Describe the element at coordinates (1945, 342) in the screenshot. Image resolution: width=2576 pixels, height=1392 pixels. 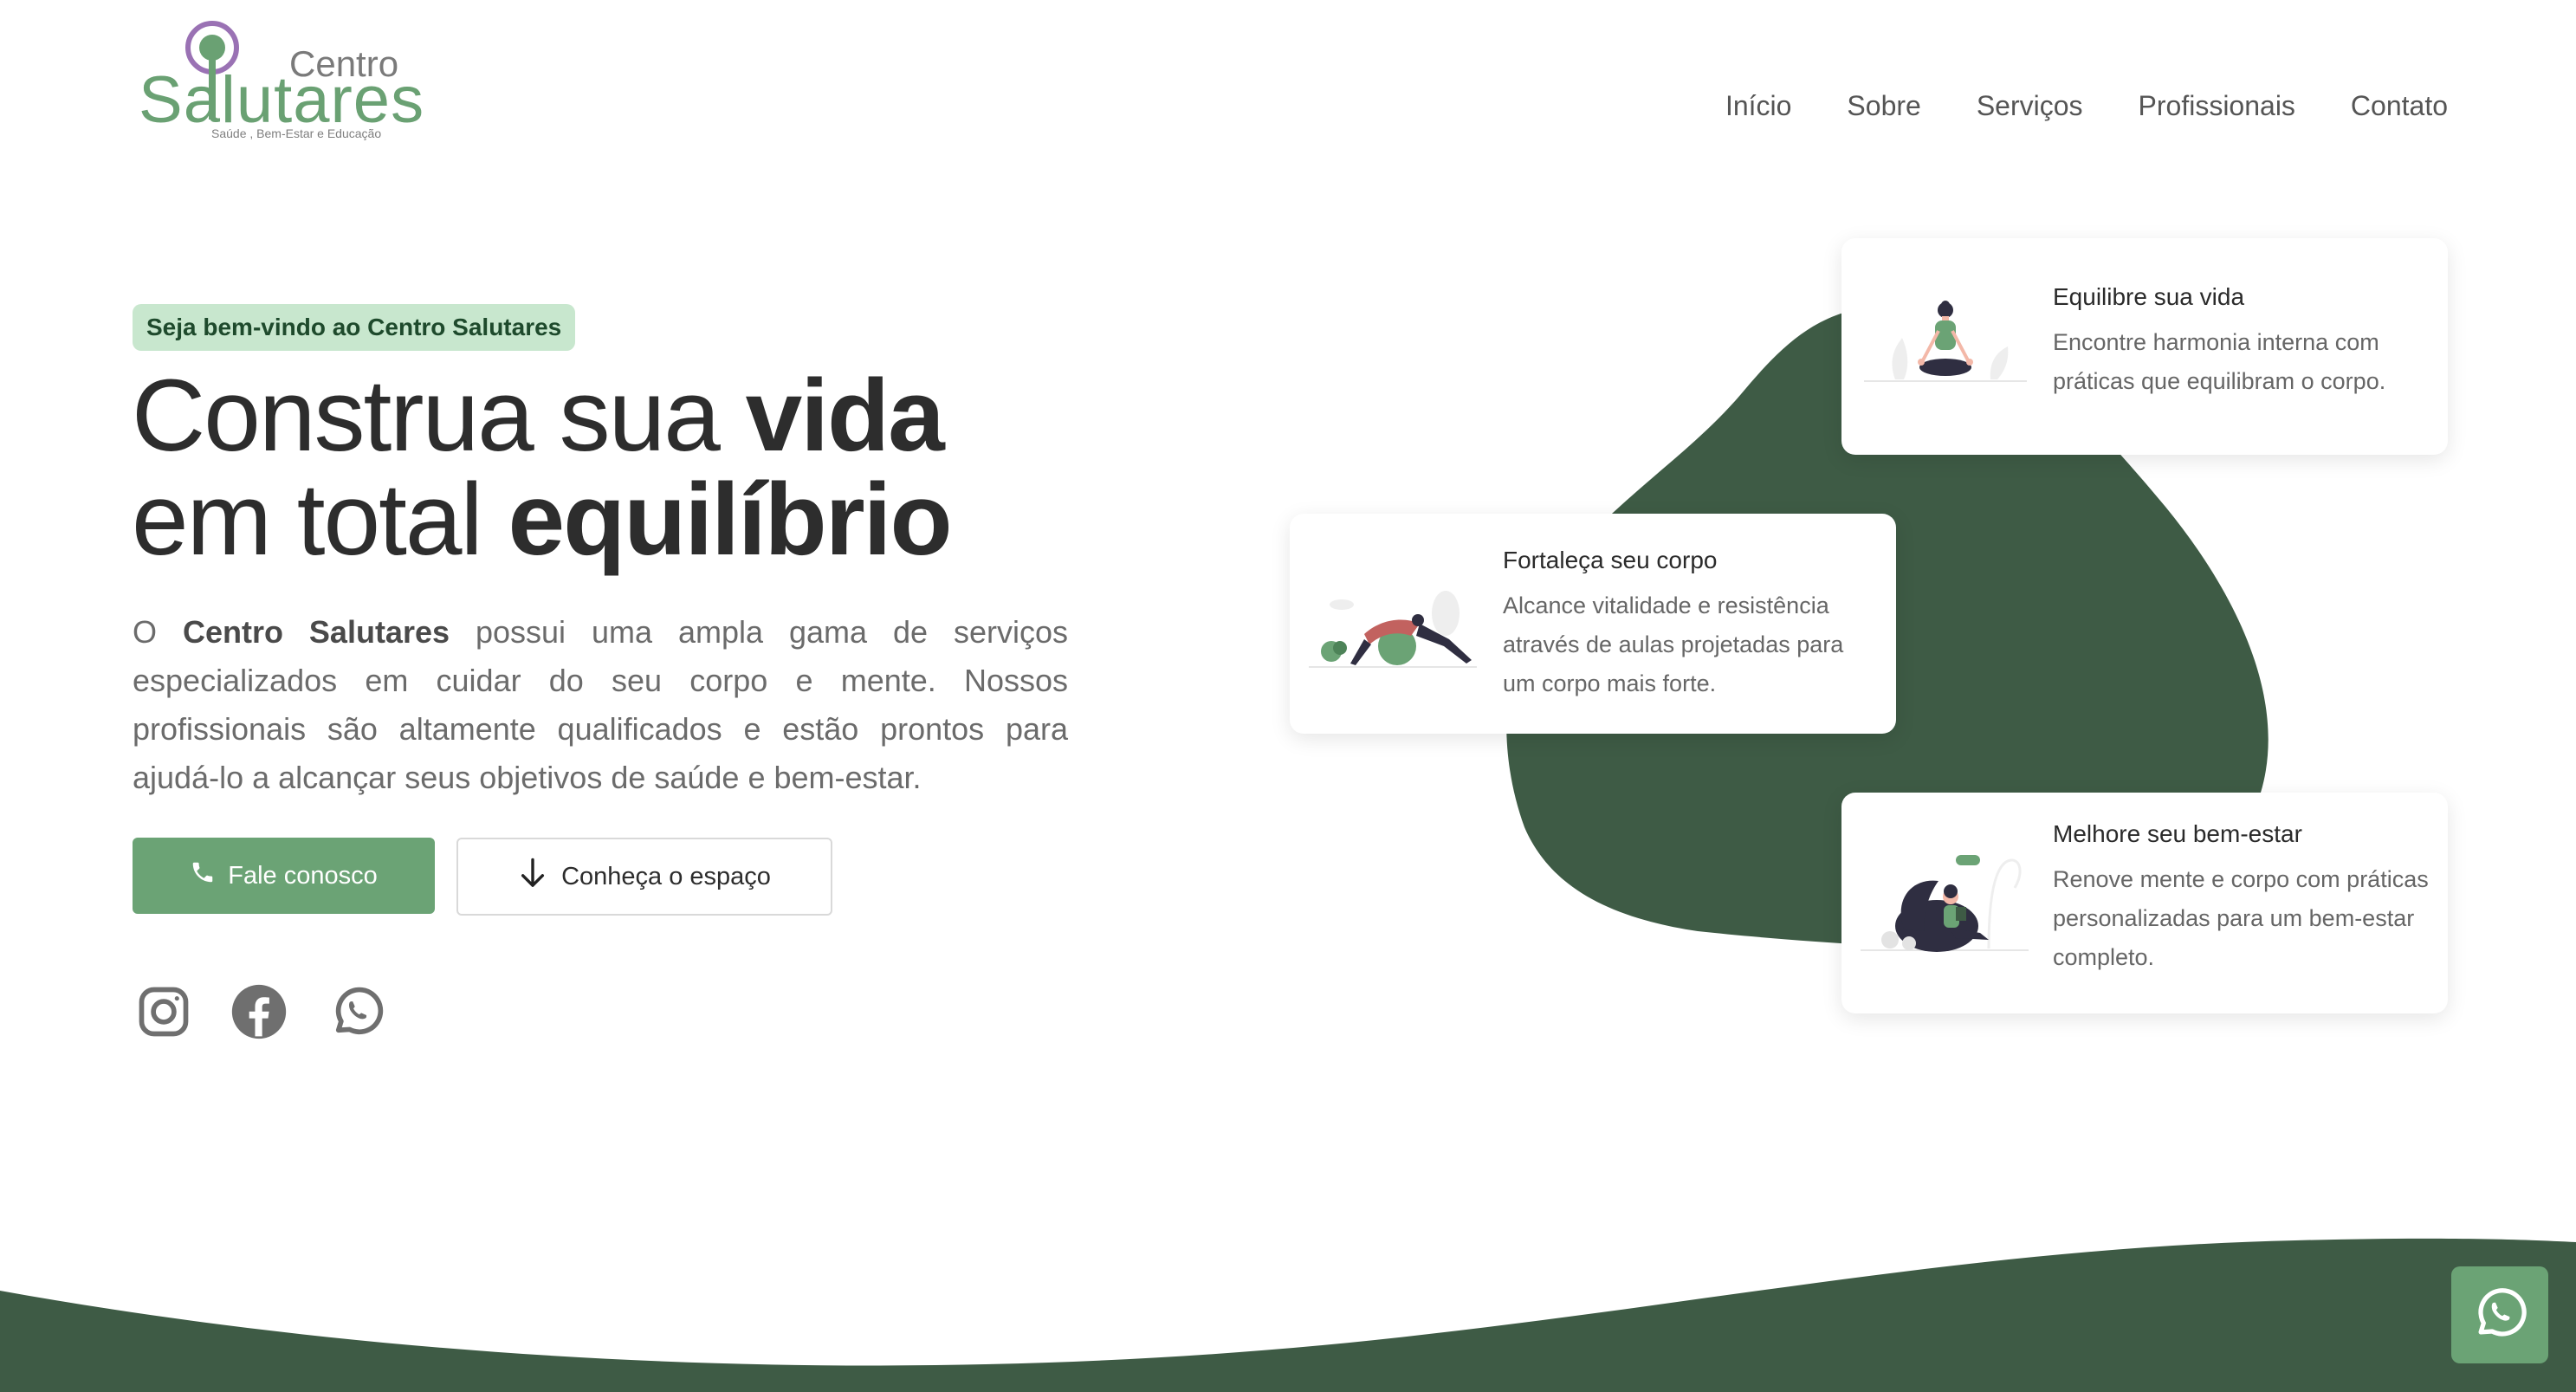
I see `meditation-illustration` at that location.